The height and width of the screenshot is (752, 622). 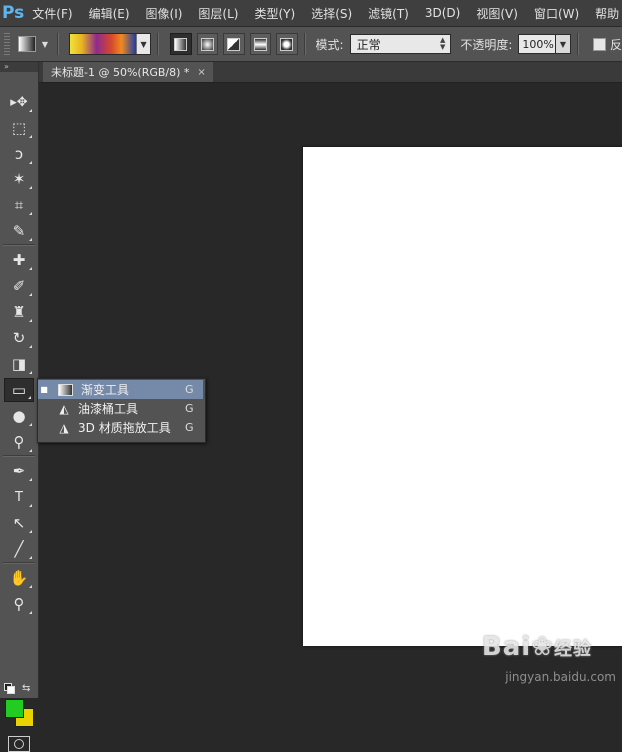 I want to click on crop-tool-button: ⌗, so click(x=19, y=205).